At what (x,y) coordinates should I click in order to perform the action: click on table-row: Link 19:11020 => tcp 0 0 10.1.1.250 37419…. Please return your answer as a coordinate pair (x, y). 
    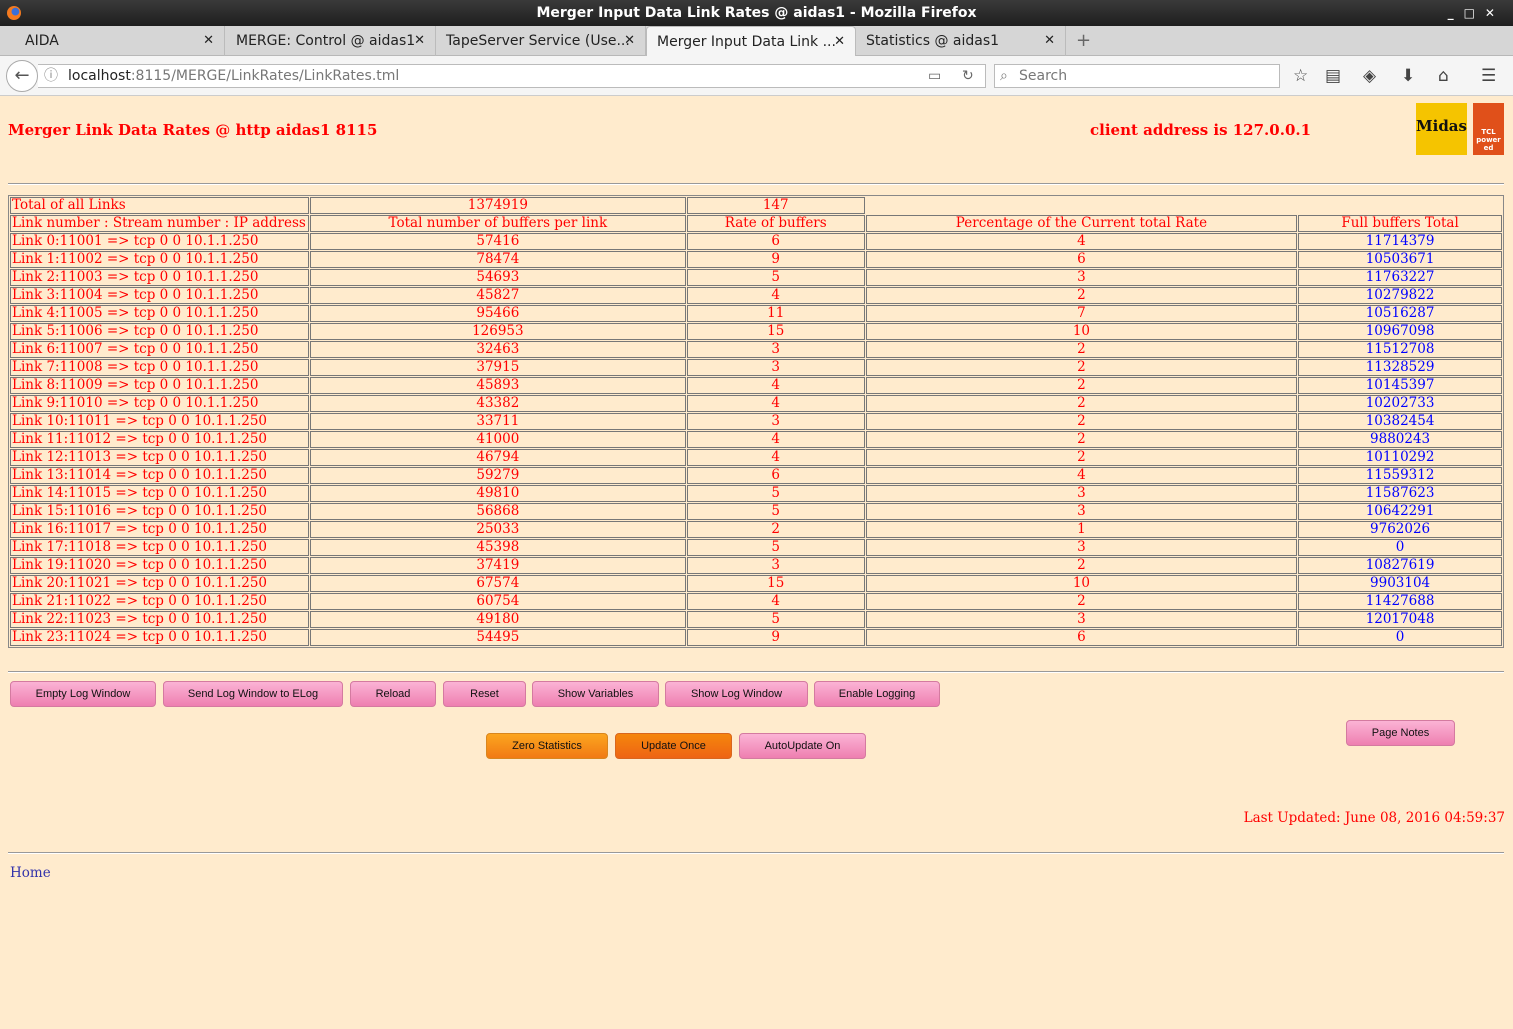
    Looking at the image, I should click on (756, 565).